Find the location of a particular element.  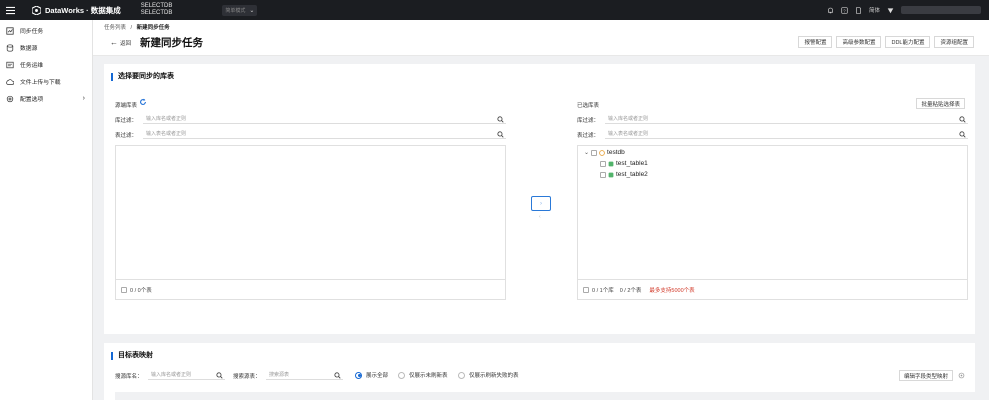

radio-show-failed: 仅展示刷新失败的表 is located at coordinates (488, 375).